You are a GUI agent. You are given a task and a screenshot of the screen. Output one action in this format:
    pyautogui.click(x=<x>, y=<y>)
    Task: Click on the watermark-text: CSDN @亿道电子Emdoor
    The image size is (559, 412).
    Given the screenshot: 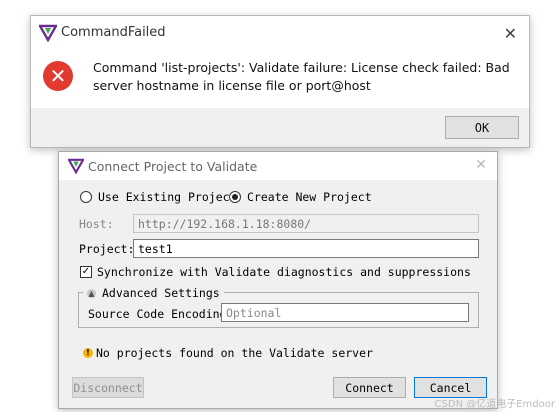 What is the action you would take?
    pyautogui.click(x=494, y=404)
    